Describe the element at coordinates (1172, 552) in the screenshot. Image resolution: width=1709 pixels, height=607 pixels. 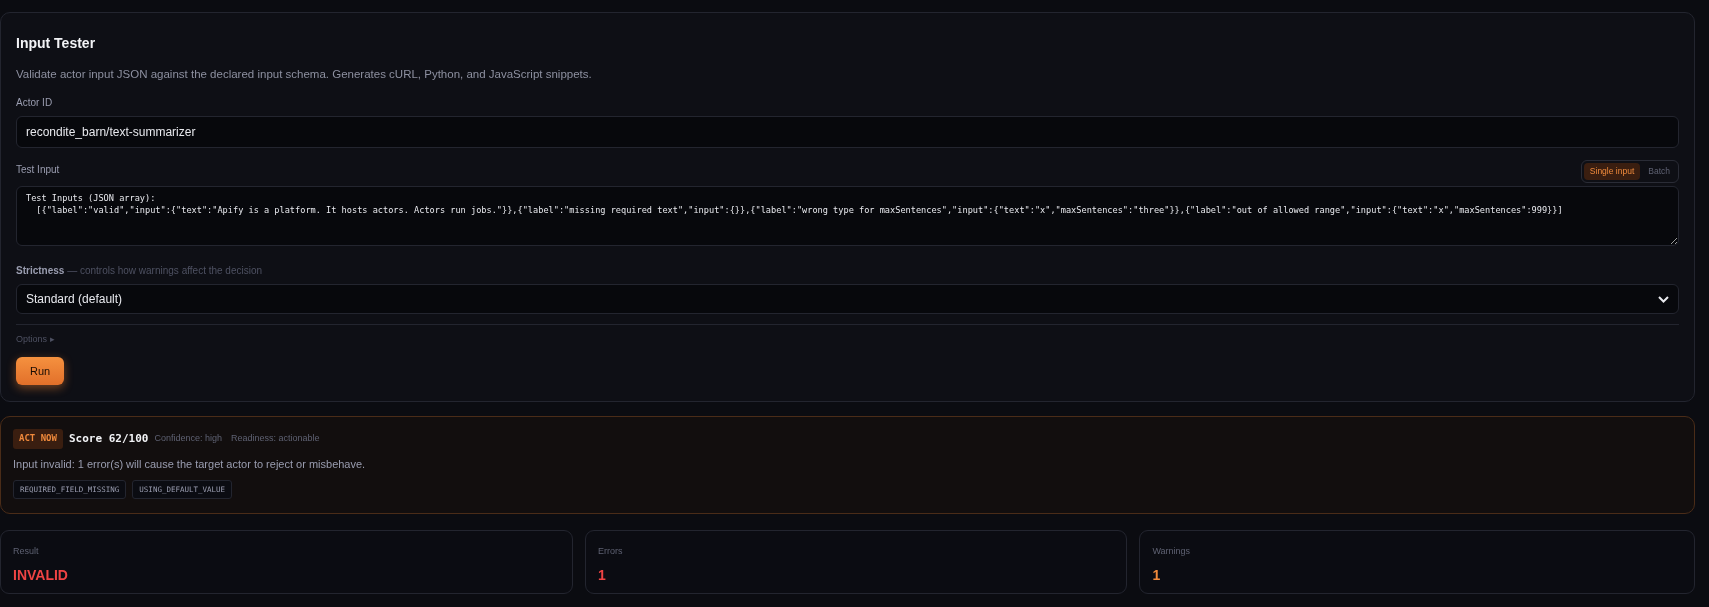
I see `stat-label: Warnings` at that location.